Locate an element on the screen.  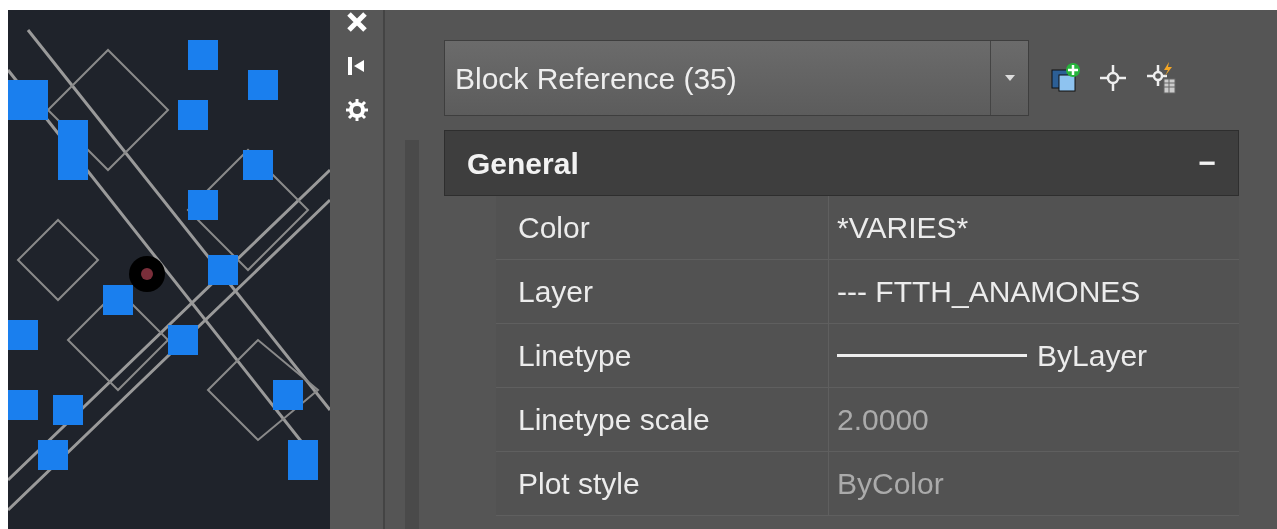
section-header: General − is located at coordinates (841, 163).